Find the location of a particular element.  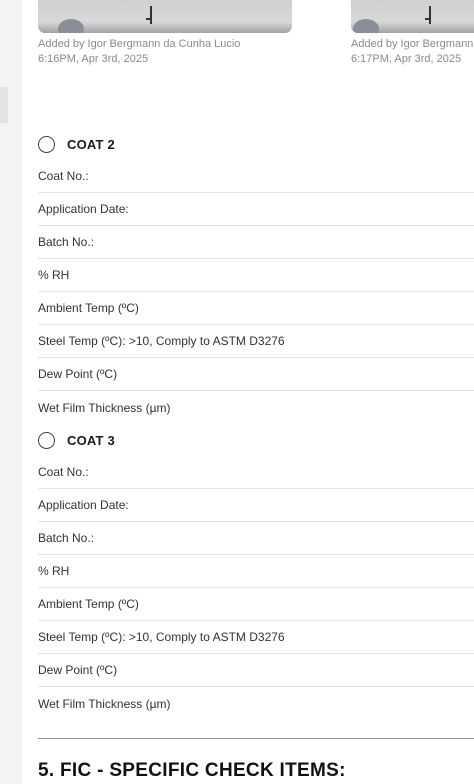

coat-2-field-rh: % RH is located at coordinates (256, 275).